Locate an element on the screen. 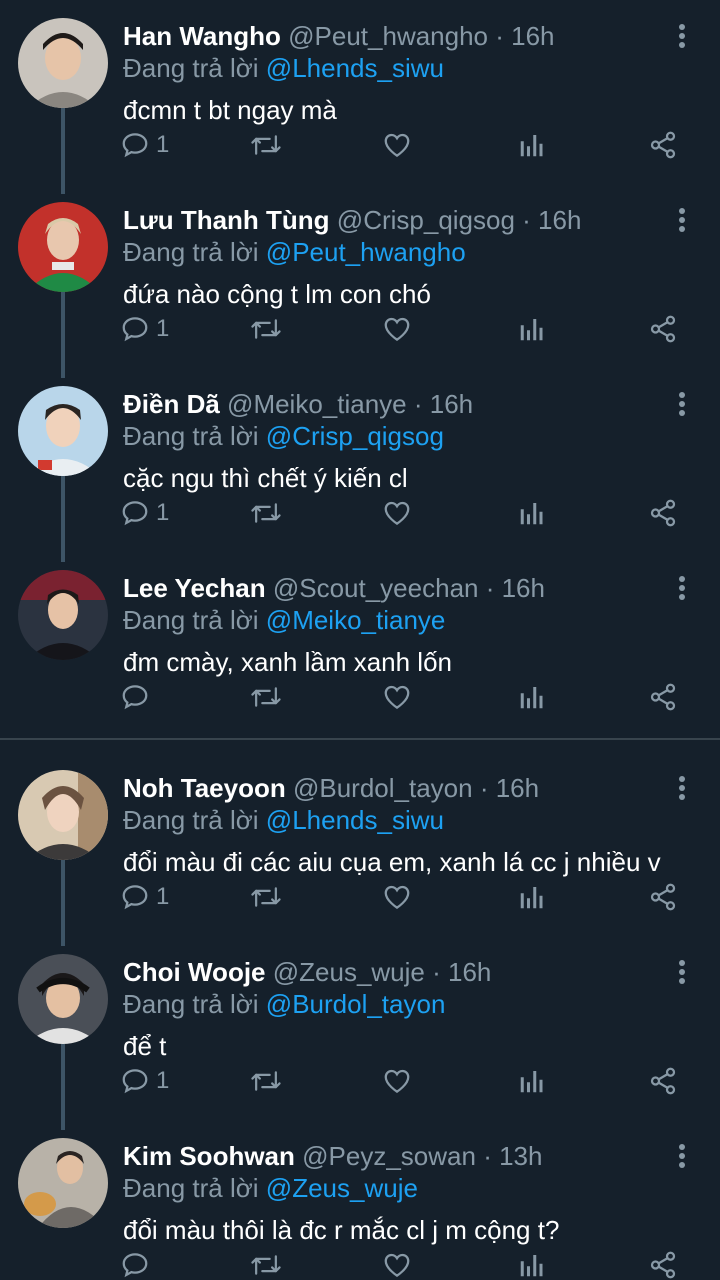 The height and width of the screenshot is (1280, 720). mention-link: @Peut_hwangho is located at coordinates (366, 252).